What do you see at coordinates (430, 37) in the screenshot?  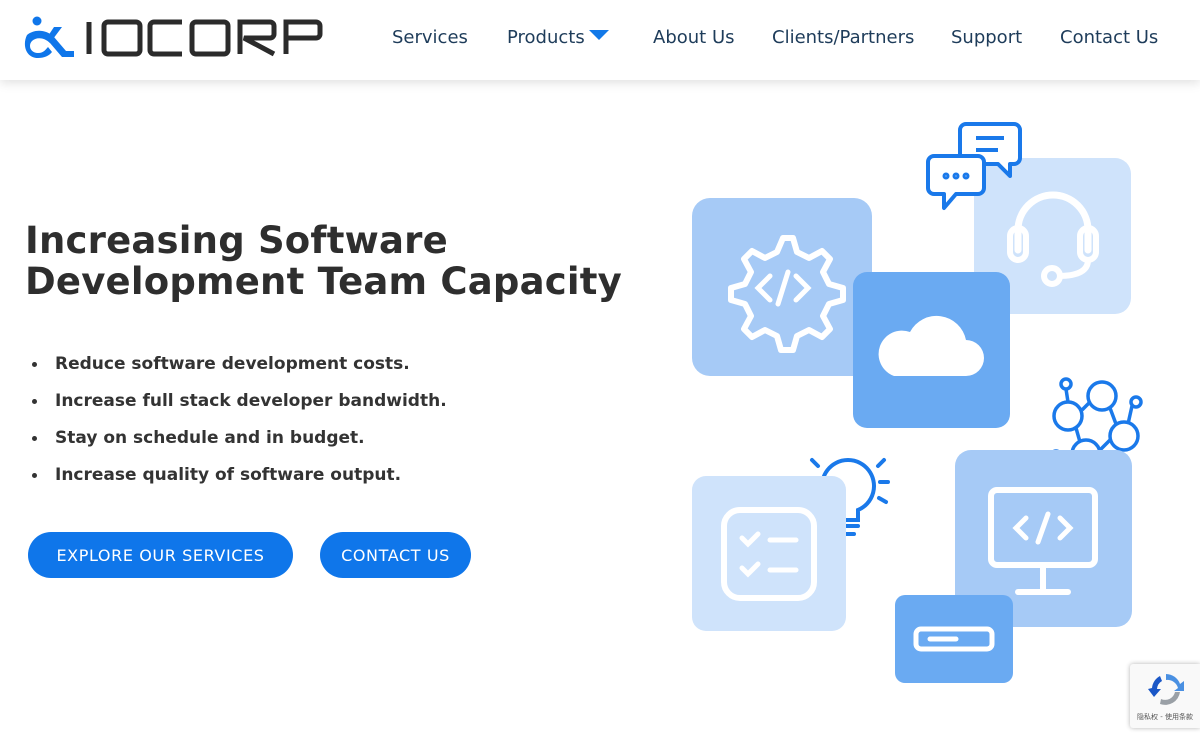 I see `nav-services: Services` at bounding box center [430, 37].